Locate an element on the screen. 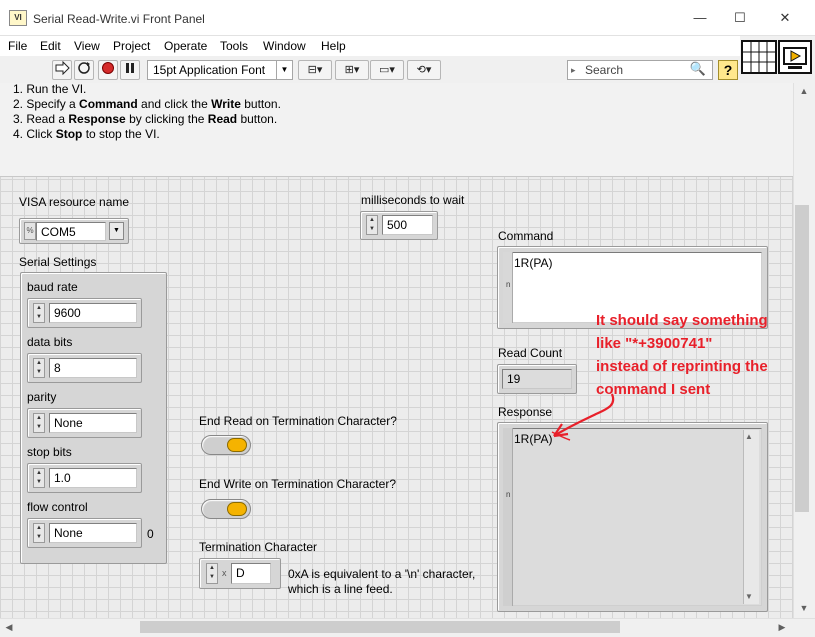  font-select: 15pt Application Font ▼ is located at coordinates (220, 70).